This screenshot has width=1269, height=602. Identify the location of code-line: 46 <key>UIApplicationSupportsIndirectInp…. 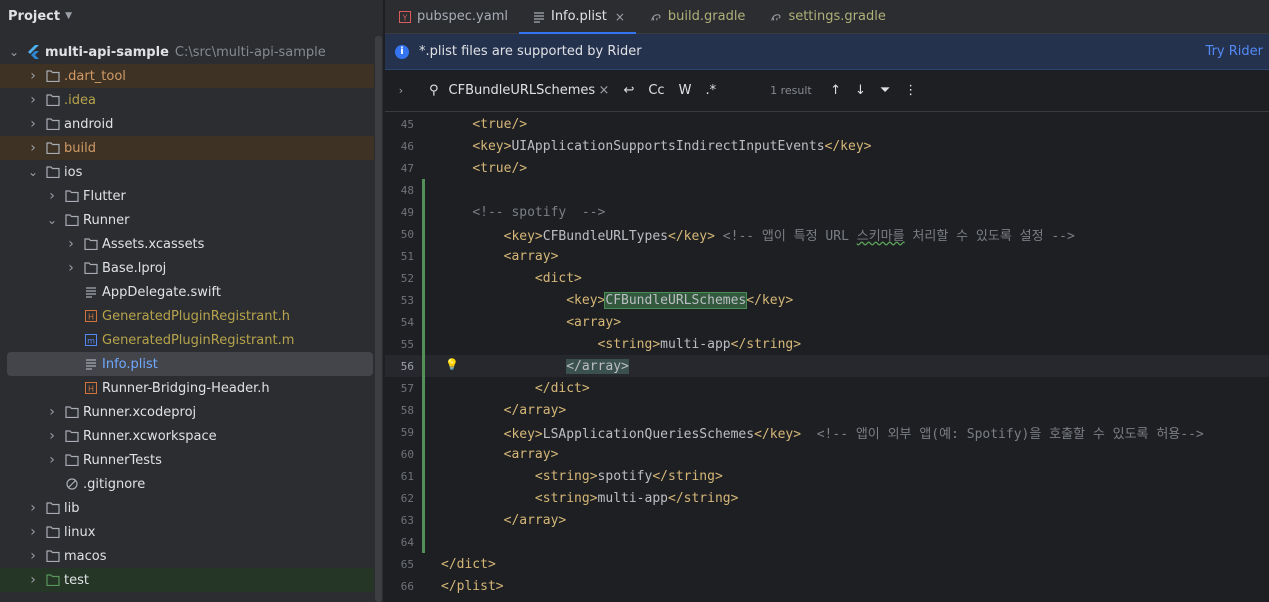
(827, 146).